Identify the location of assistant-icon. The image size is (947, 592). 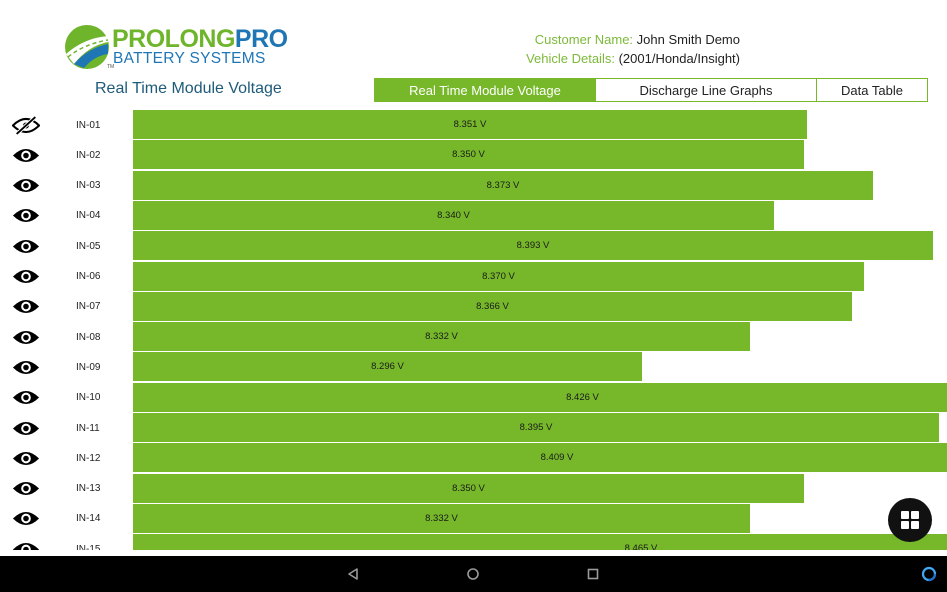
(929, 574).